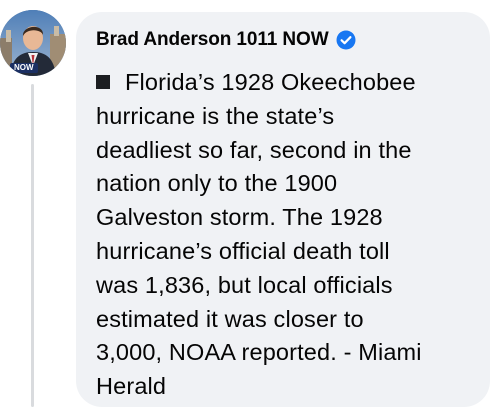 This screenshot has width=500, height=407. I want to click on comment-line: was 1,836, but local officials, so click(244, 284).